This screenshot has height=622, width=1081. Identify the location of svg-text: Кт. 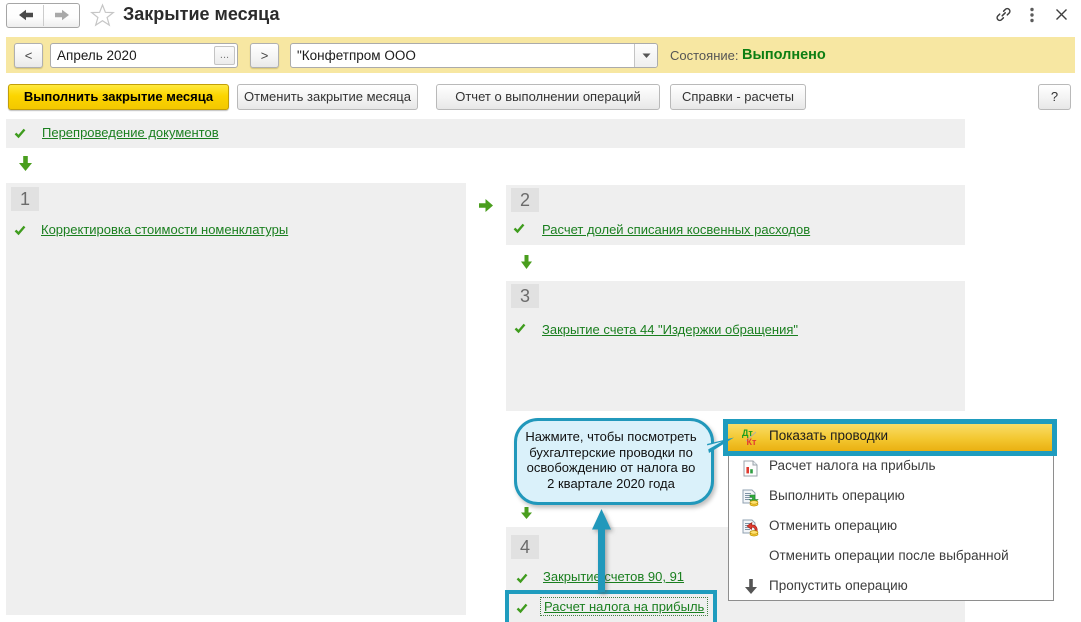
(752, 442).